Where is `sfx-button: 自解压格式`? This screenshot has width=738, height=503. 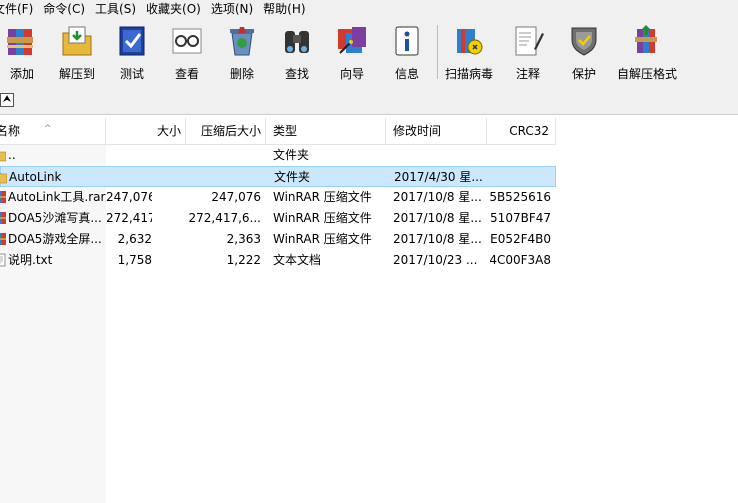
sfx-button: 自解压格式 is located at coordinates (647, 53).